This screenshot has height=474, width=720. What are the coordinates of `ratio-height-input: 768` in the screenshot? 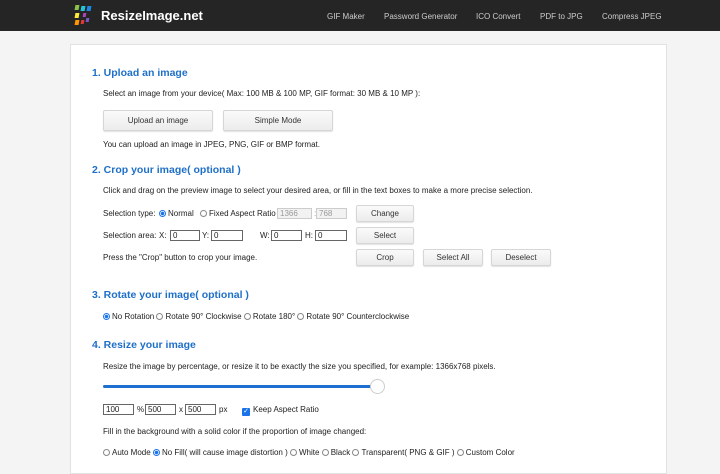 It's located at (331, 213).